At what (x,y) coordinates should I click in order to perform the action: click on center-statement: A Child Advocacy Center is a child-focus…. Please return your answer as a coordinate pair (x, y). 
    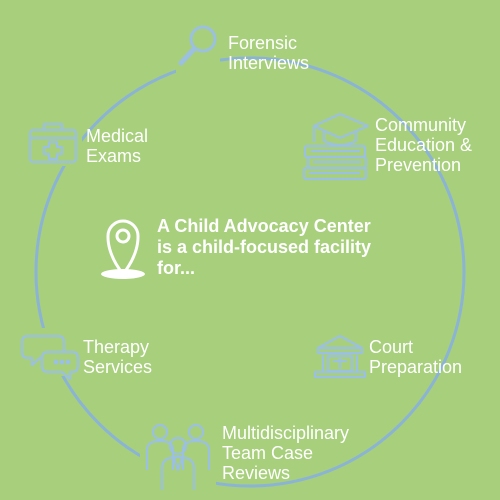
    Looking at the image, I should click on (264, 247).